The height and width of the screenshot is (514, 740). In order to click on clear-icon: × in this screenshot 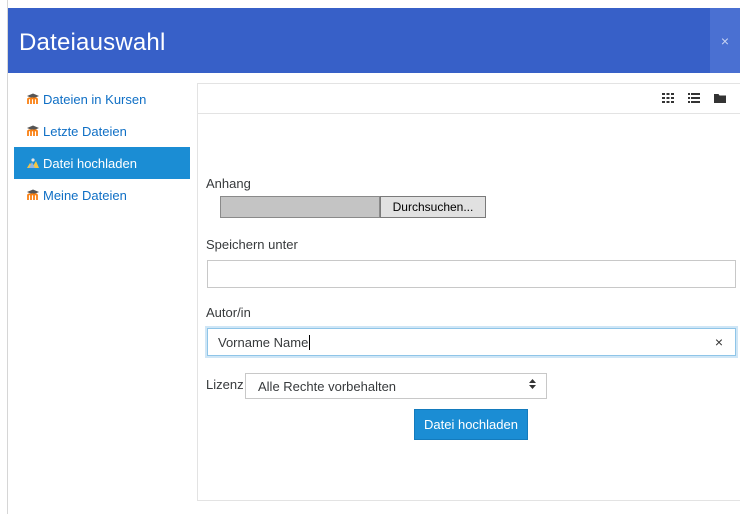, I will do `click(719, 342)`.